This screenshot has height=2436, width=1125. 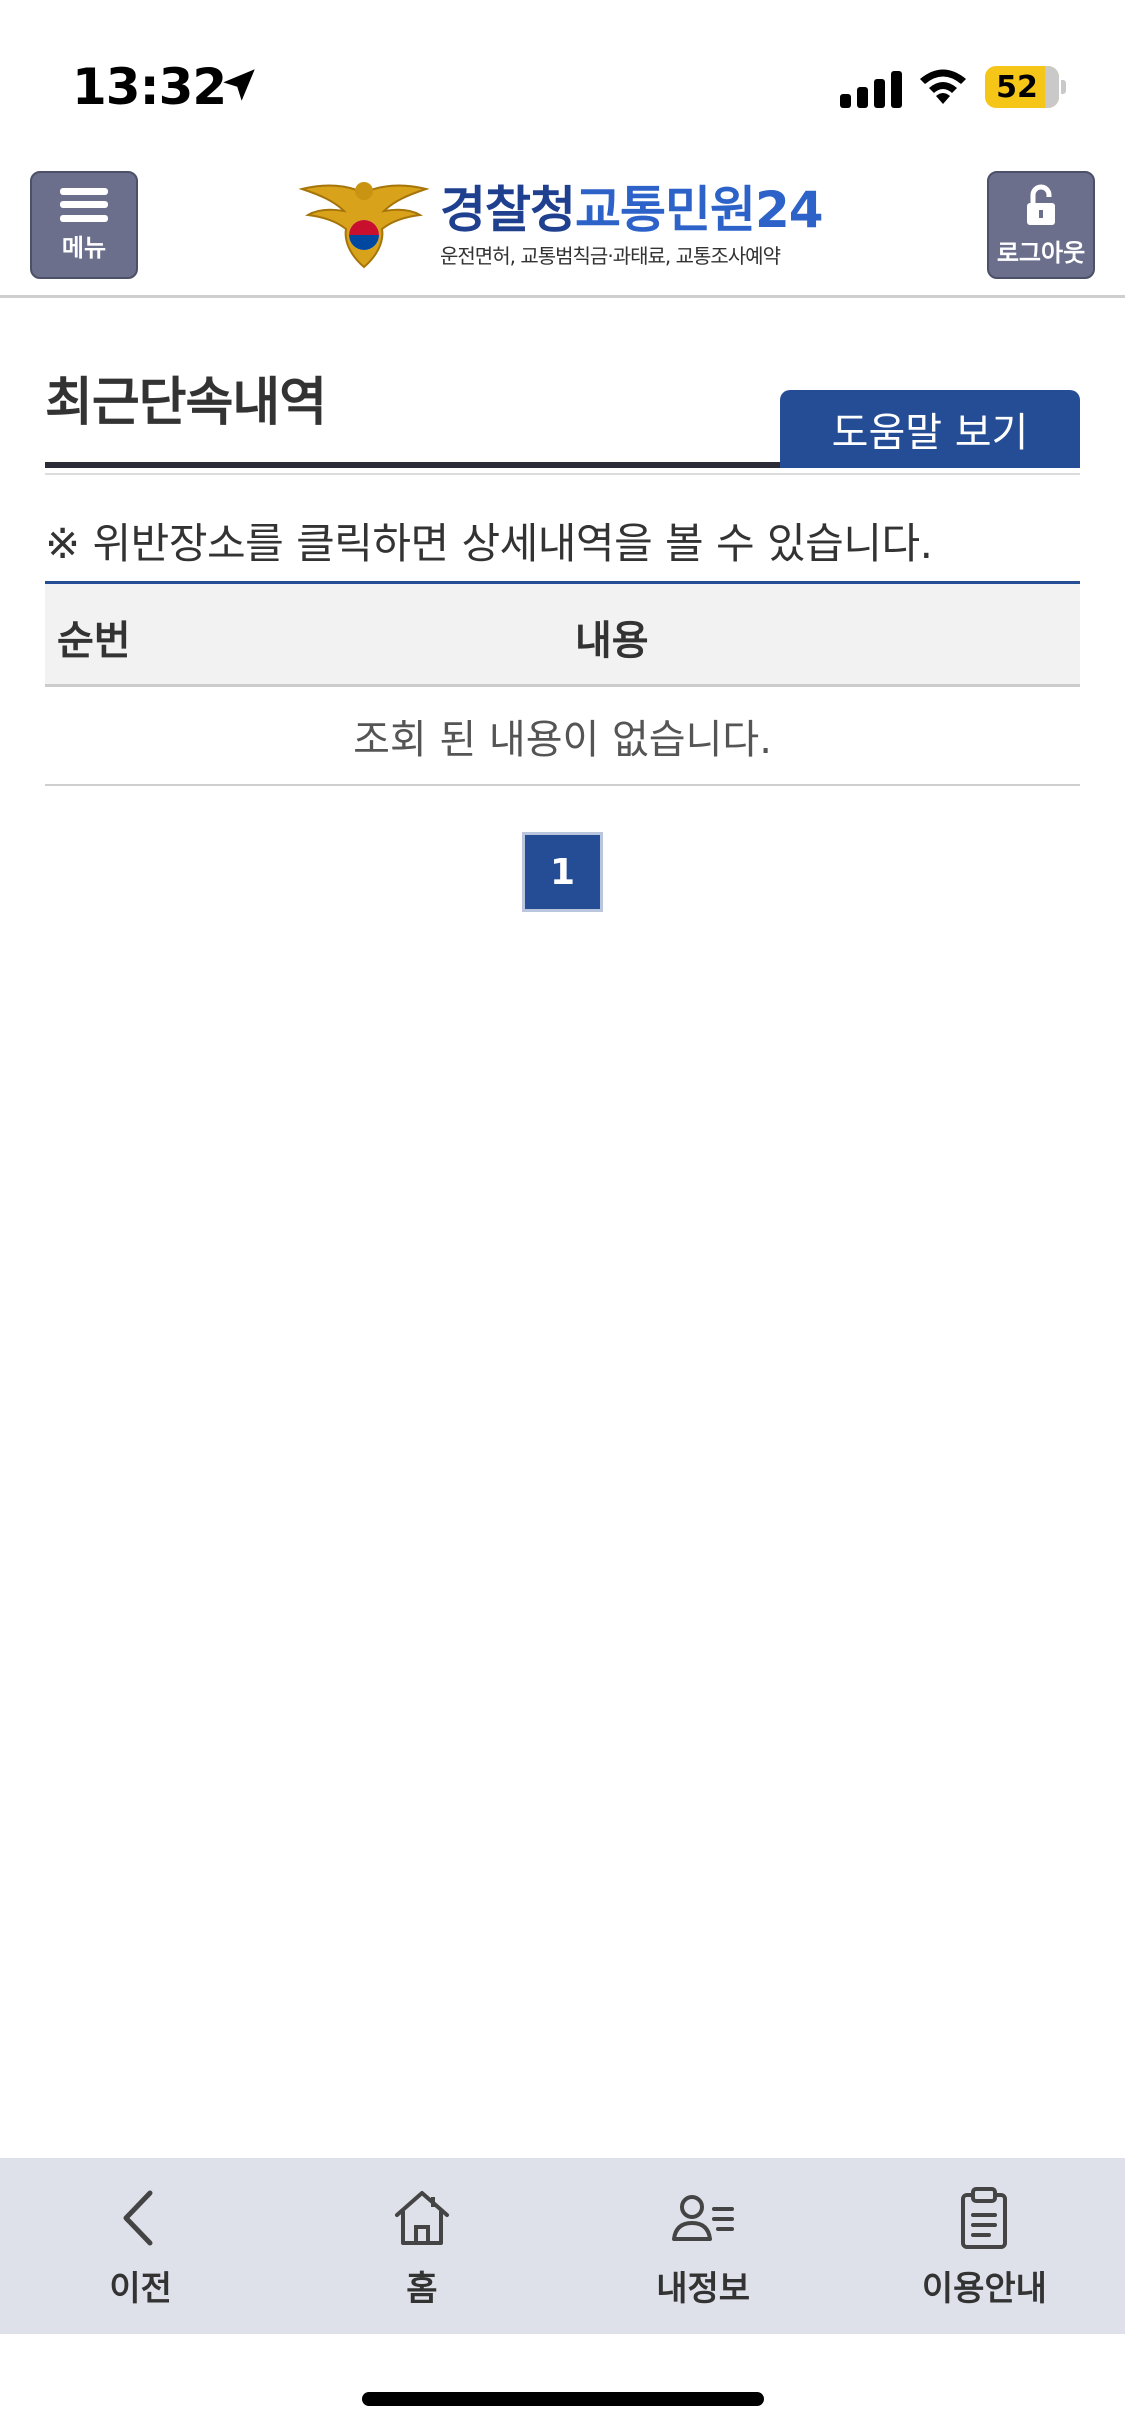 What do you see at coordinates (239, 85) in the screenshot?
I see `location-arrow-icon` at bounding box center [239, 85].